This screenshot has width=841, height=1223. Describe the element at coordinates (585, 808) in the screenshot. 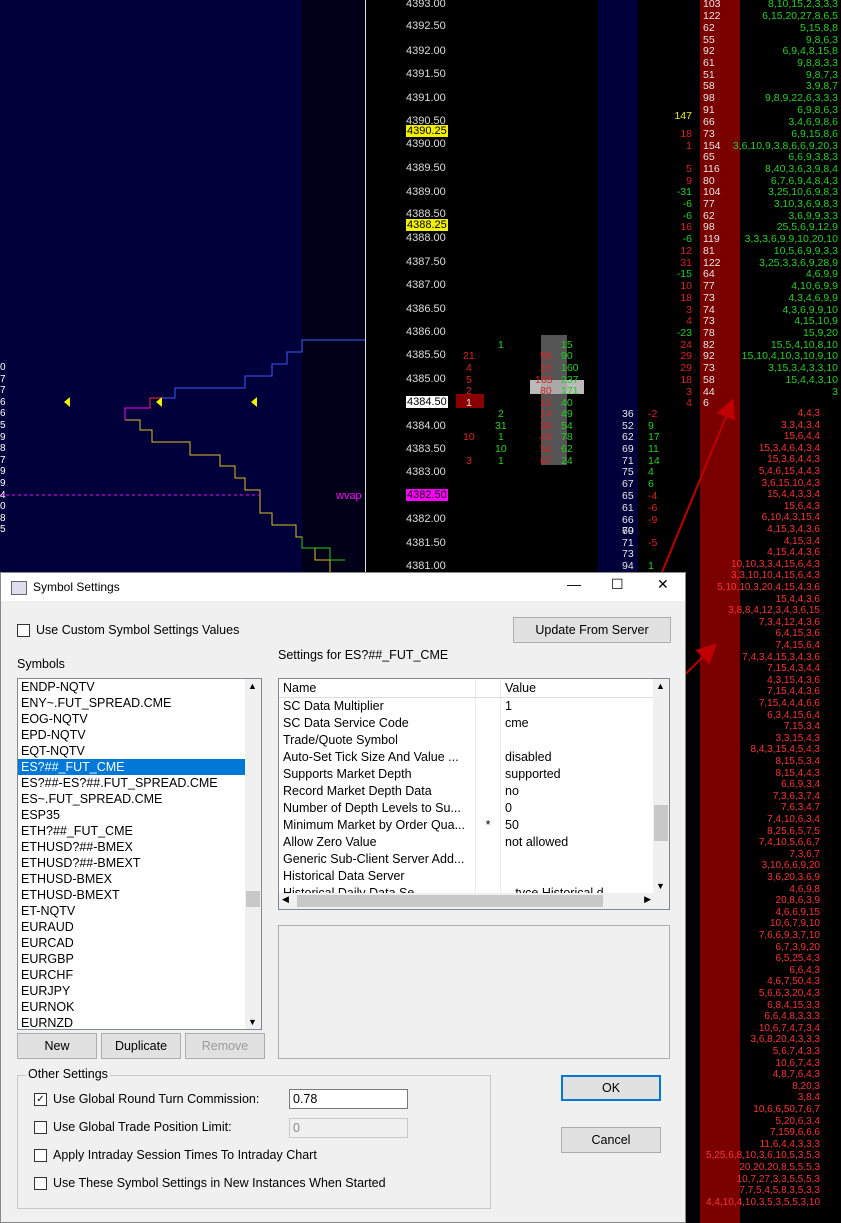

I see `setting-value: 0` at that location.